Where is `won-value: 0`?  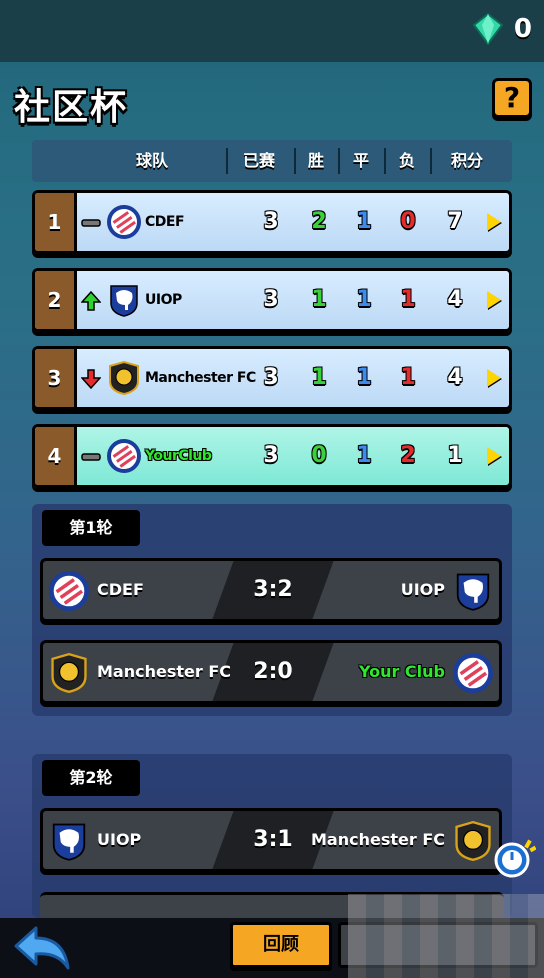
won-value: 0 is located at coordinates (319, 455).